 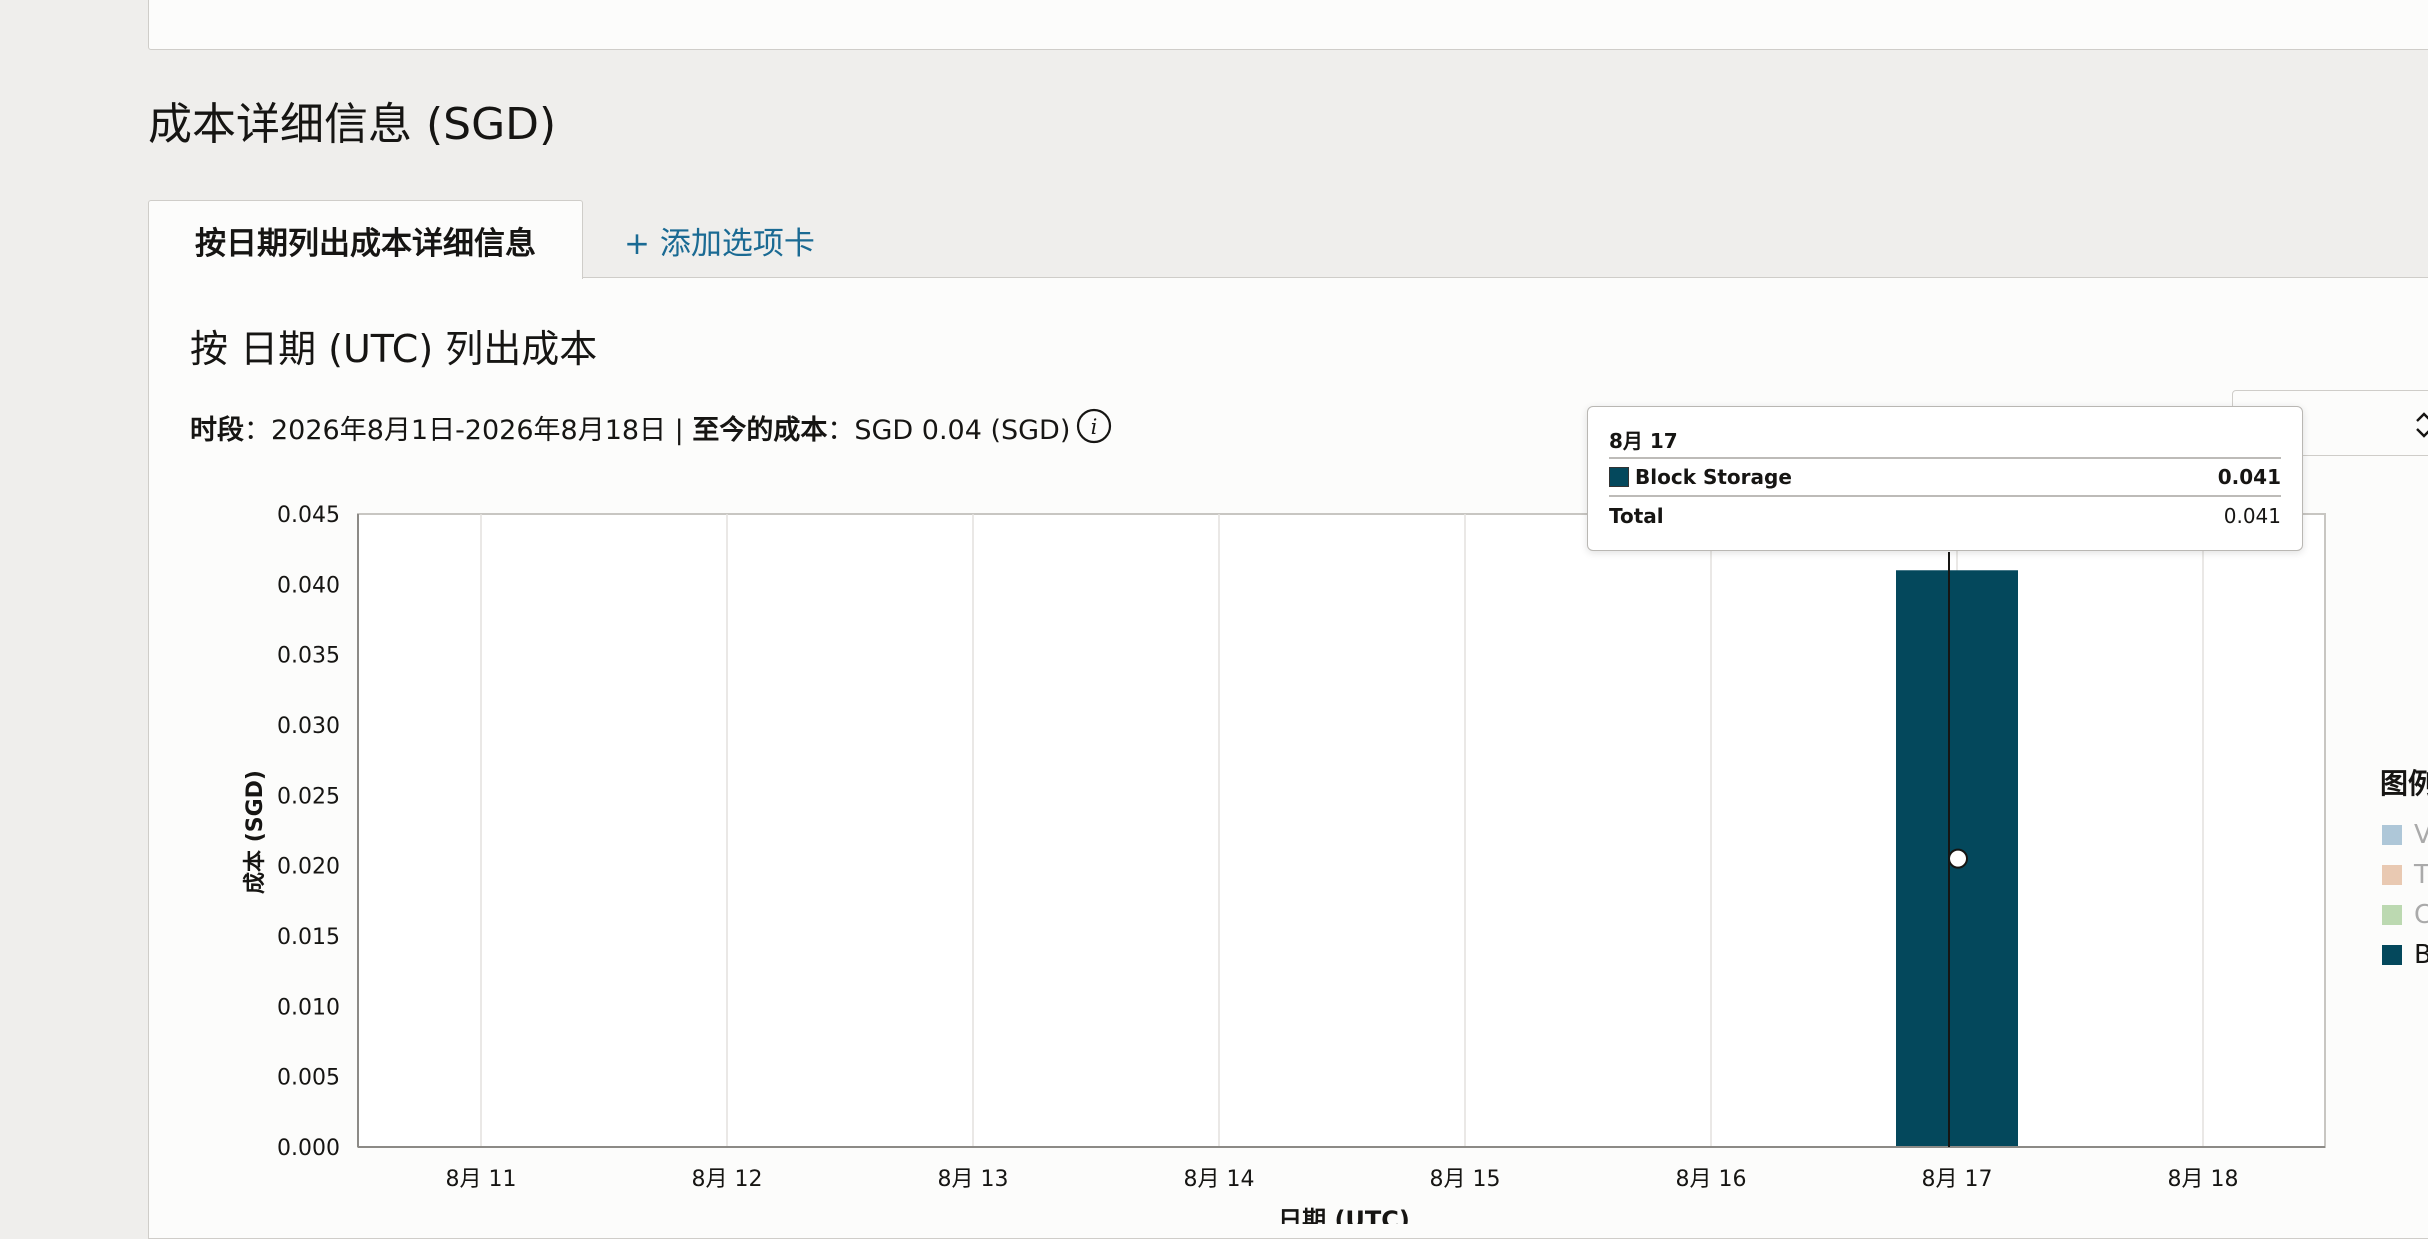 I want to click on y-tick-label: 0.005, so click(x=308, y=1078).